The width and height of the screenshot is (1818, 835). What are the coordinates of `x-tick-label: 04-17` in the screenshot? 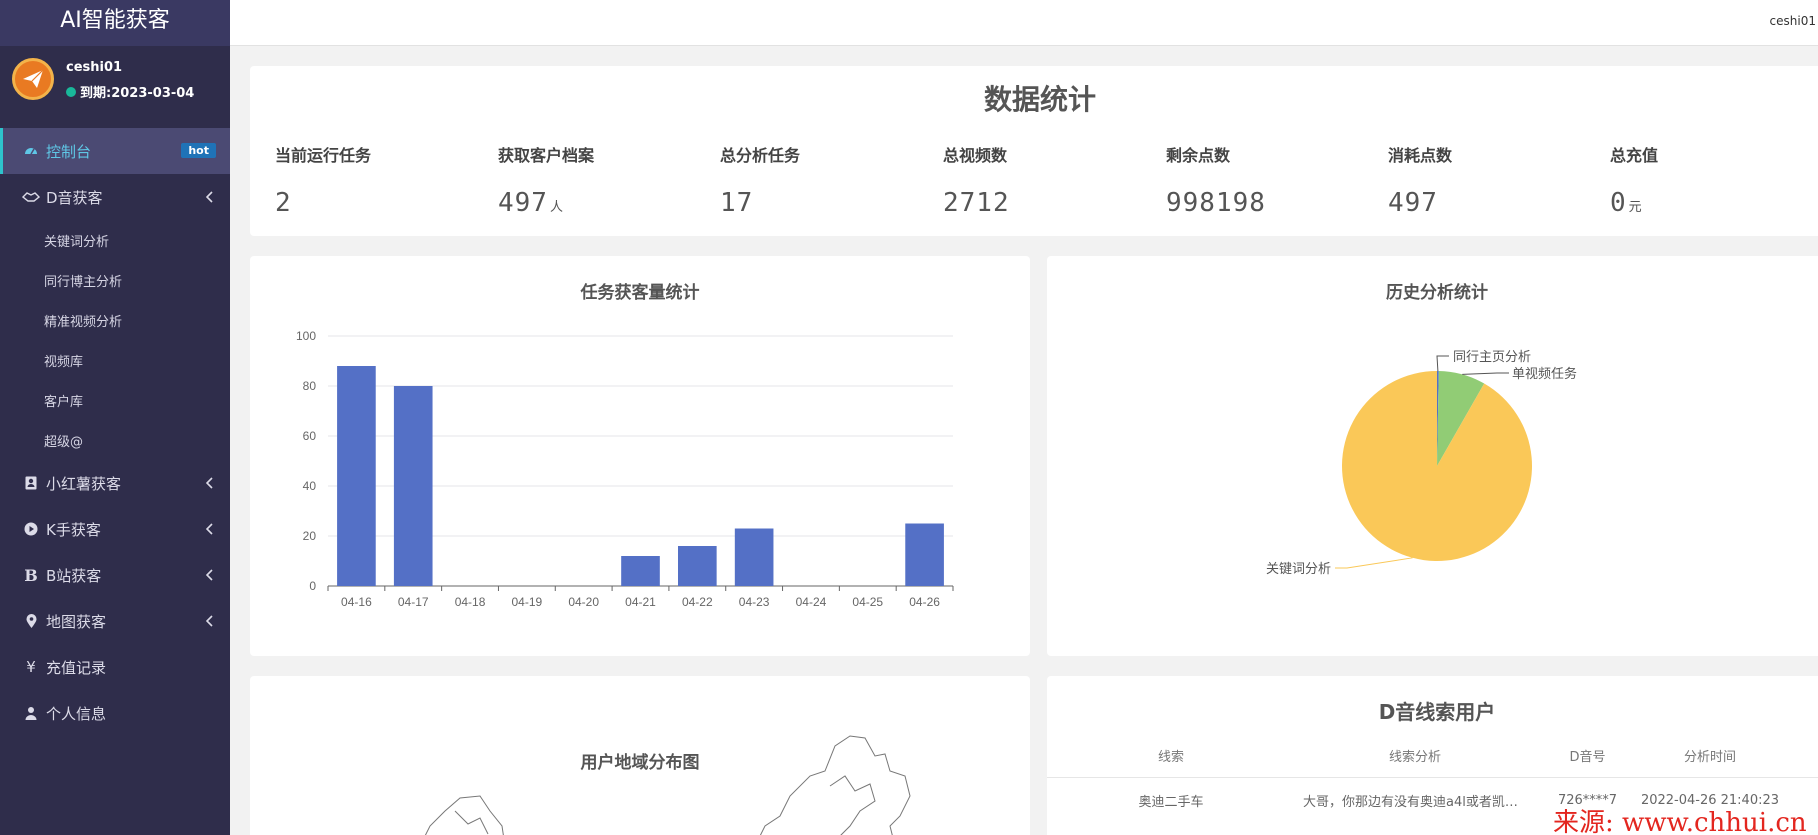 It's located at (413, 602).